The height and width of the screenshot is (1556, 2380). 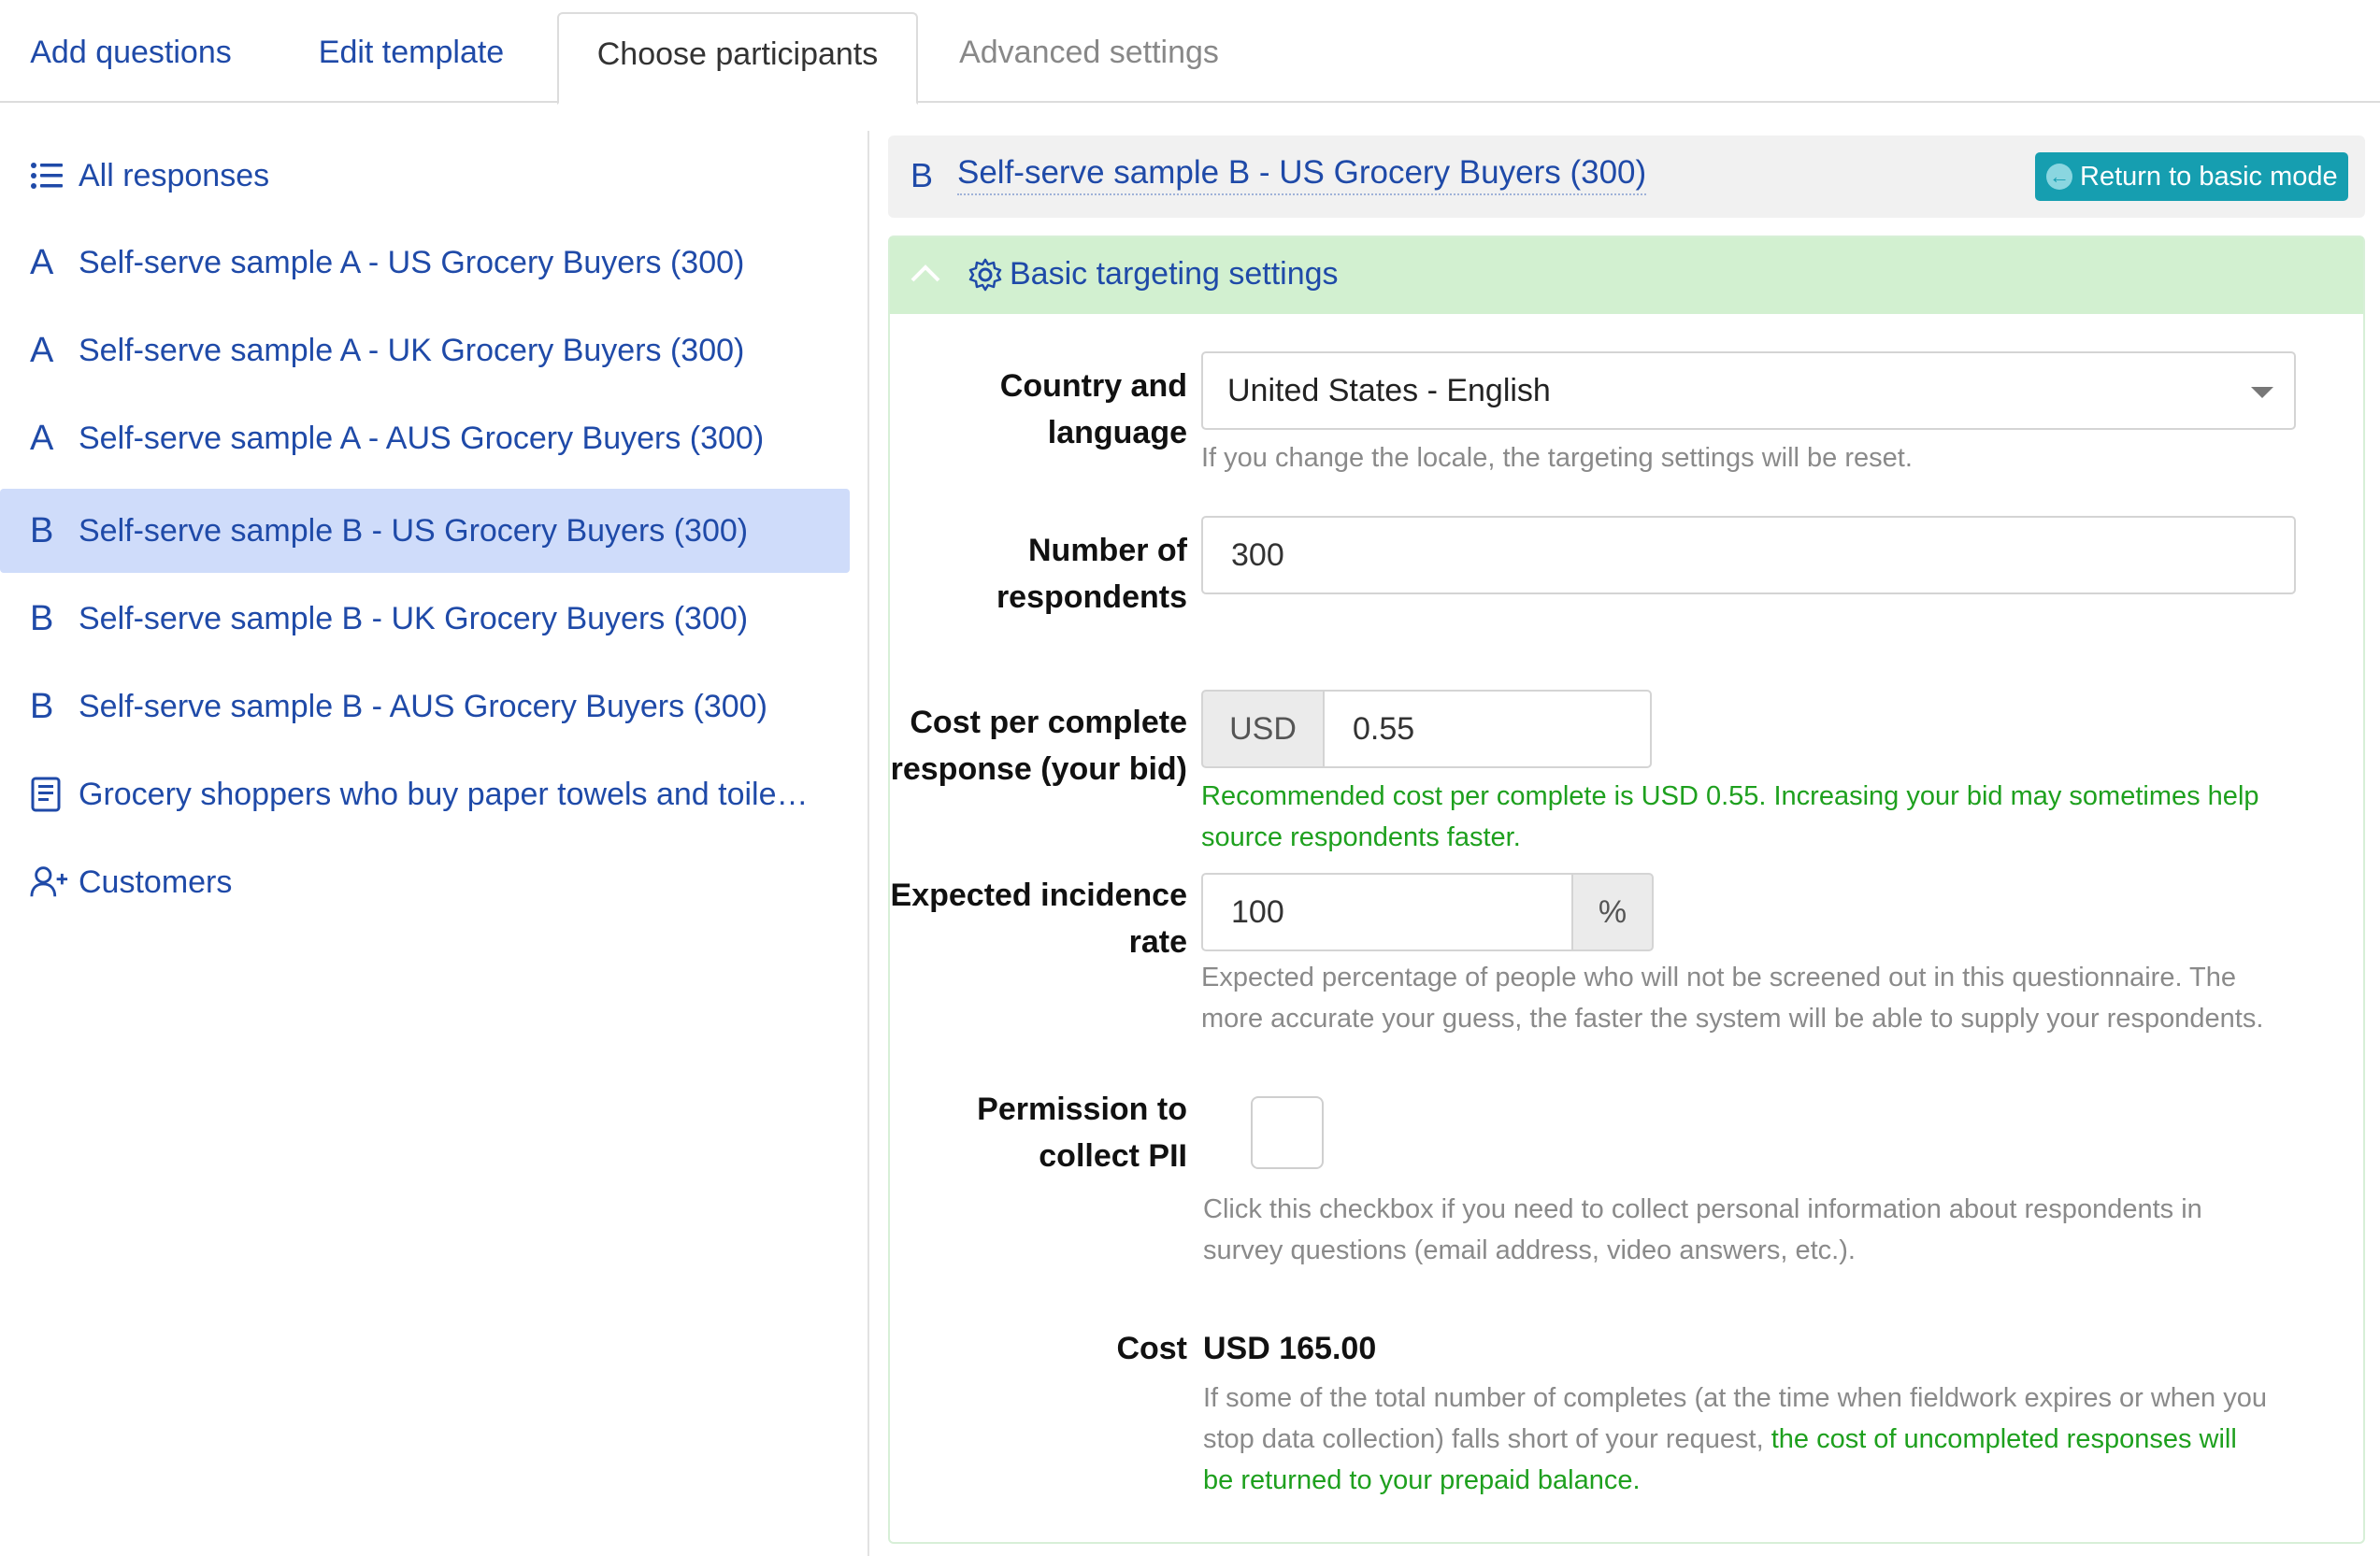 What do you see at coordinates (1263, 729) in the screenshot?
I see `currency-addon: USD` at bounding box center [1263, 729].